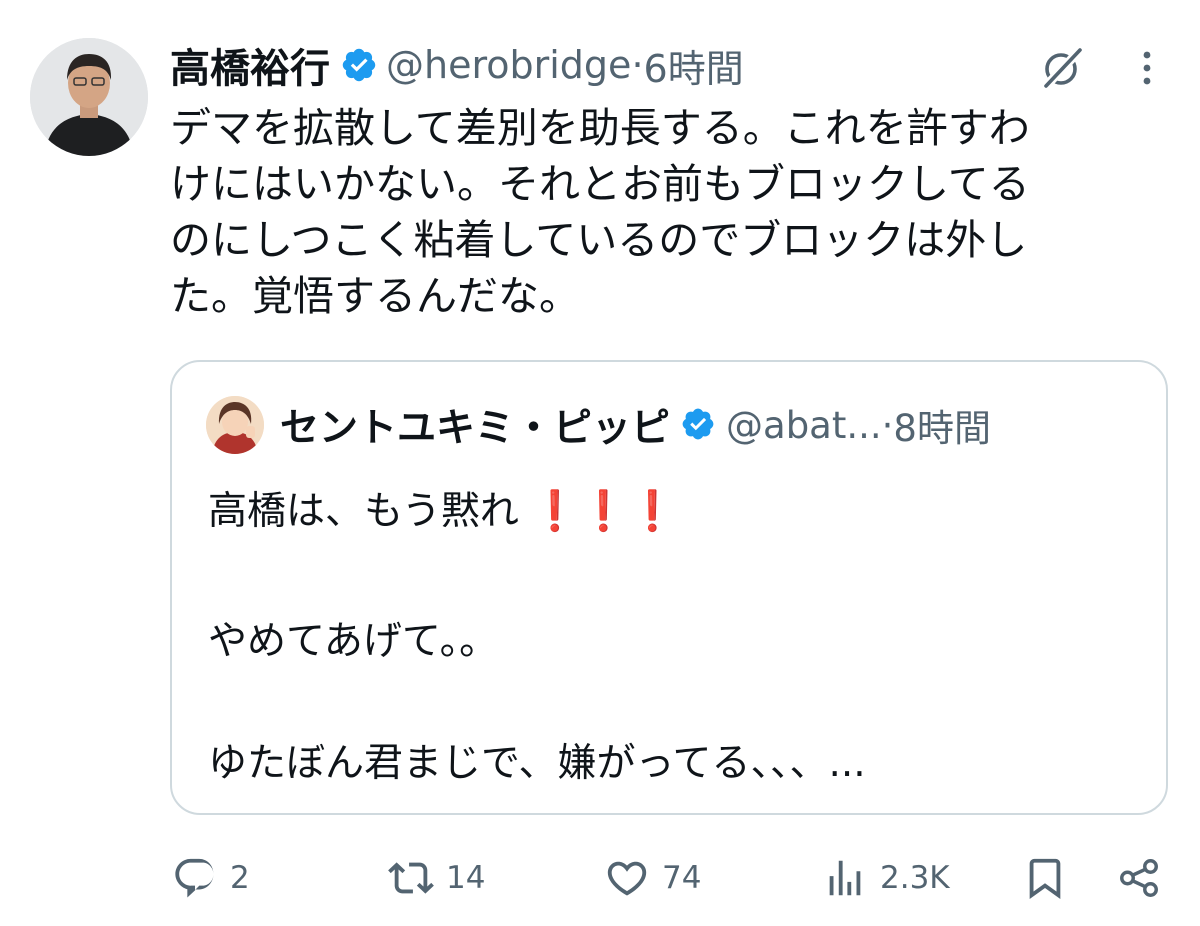  What do you see at coordinates (353, 641) in the screenshot?
I see `quoted-text-line-2: やめてあげて。。` at bounding box center [353, 641].